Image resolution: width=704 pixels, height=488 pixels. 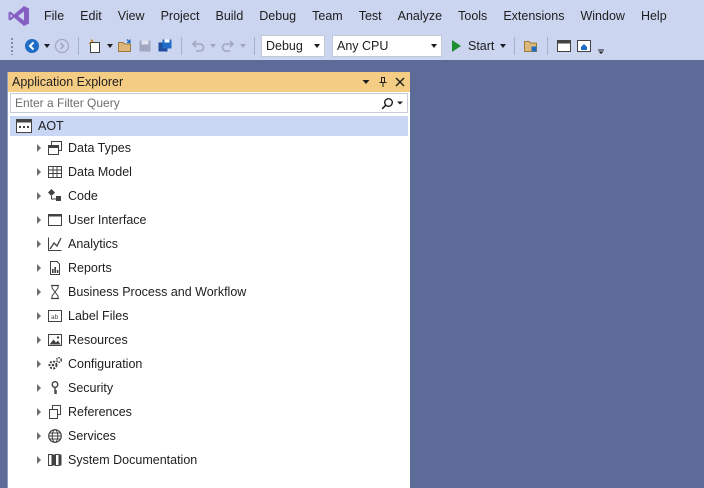 I want to click on tree-node-label: Security, so click(x=91, y=388).